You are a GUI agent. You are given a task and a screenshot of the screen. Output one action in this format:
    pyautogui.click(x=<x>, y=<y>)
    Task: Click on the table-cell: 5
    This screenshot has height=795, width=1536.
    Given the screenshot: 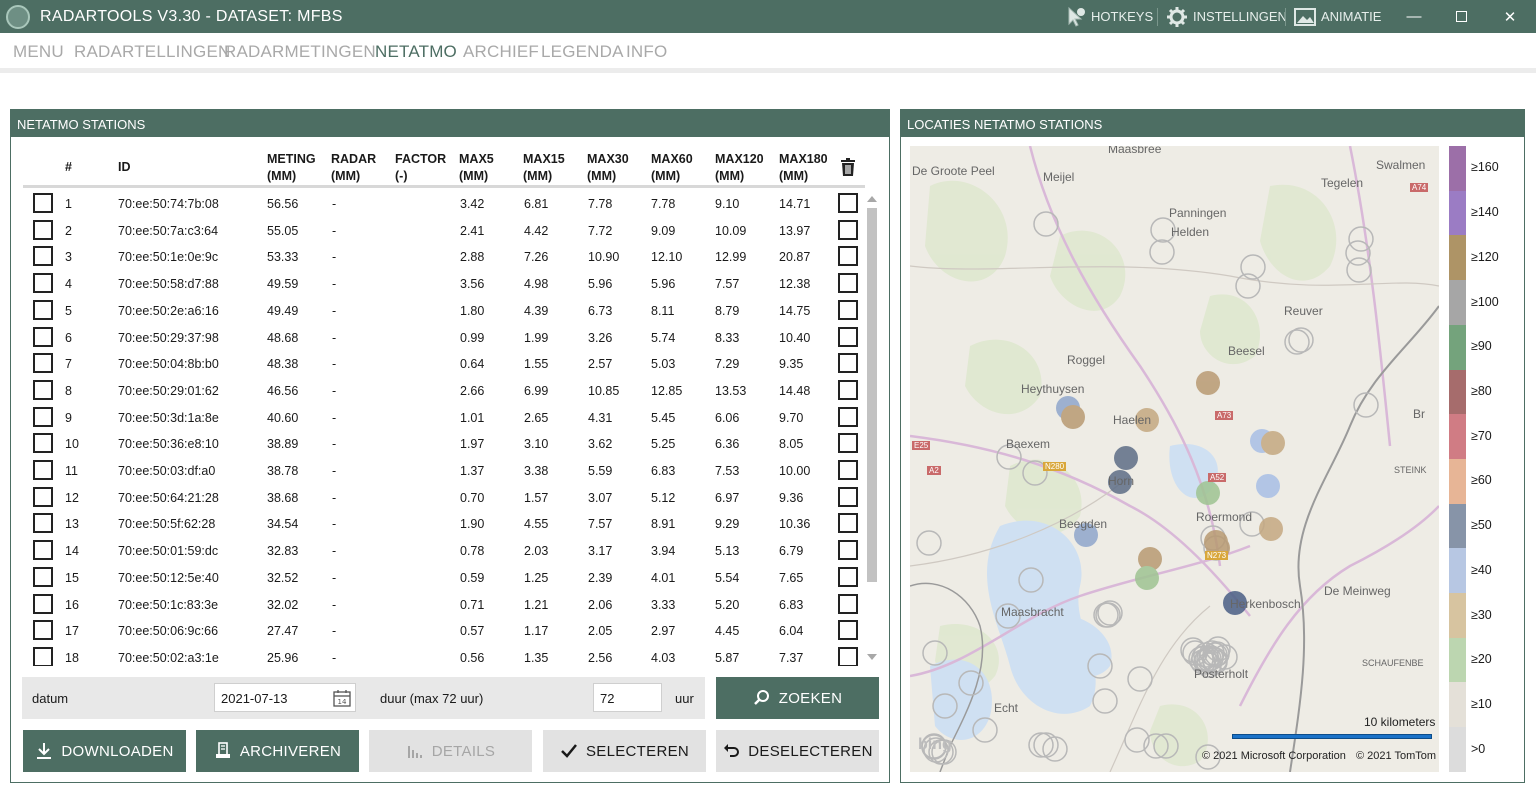 What is the action you would take?
    pyautogui.click(x=68, y=310)
    